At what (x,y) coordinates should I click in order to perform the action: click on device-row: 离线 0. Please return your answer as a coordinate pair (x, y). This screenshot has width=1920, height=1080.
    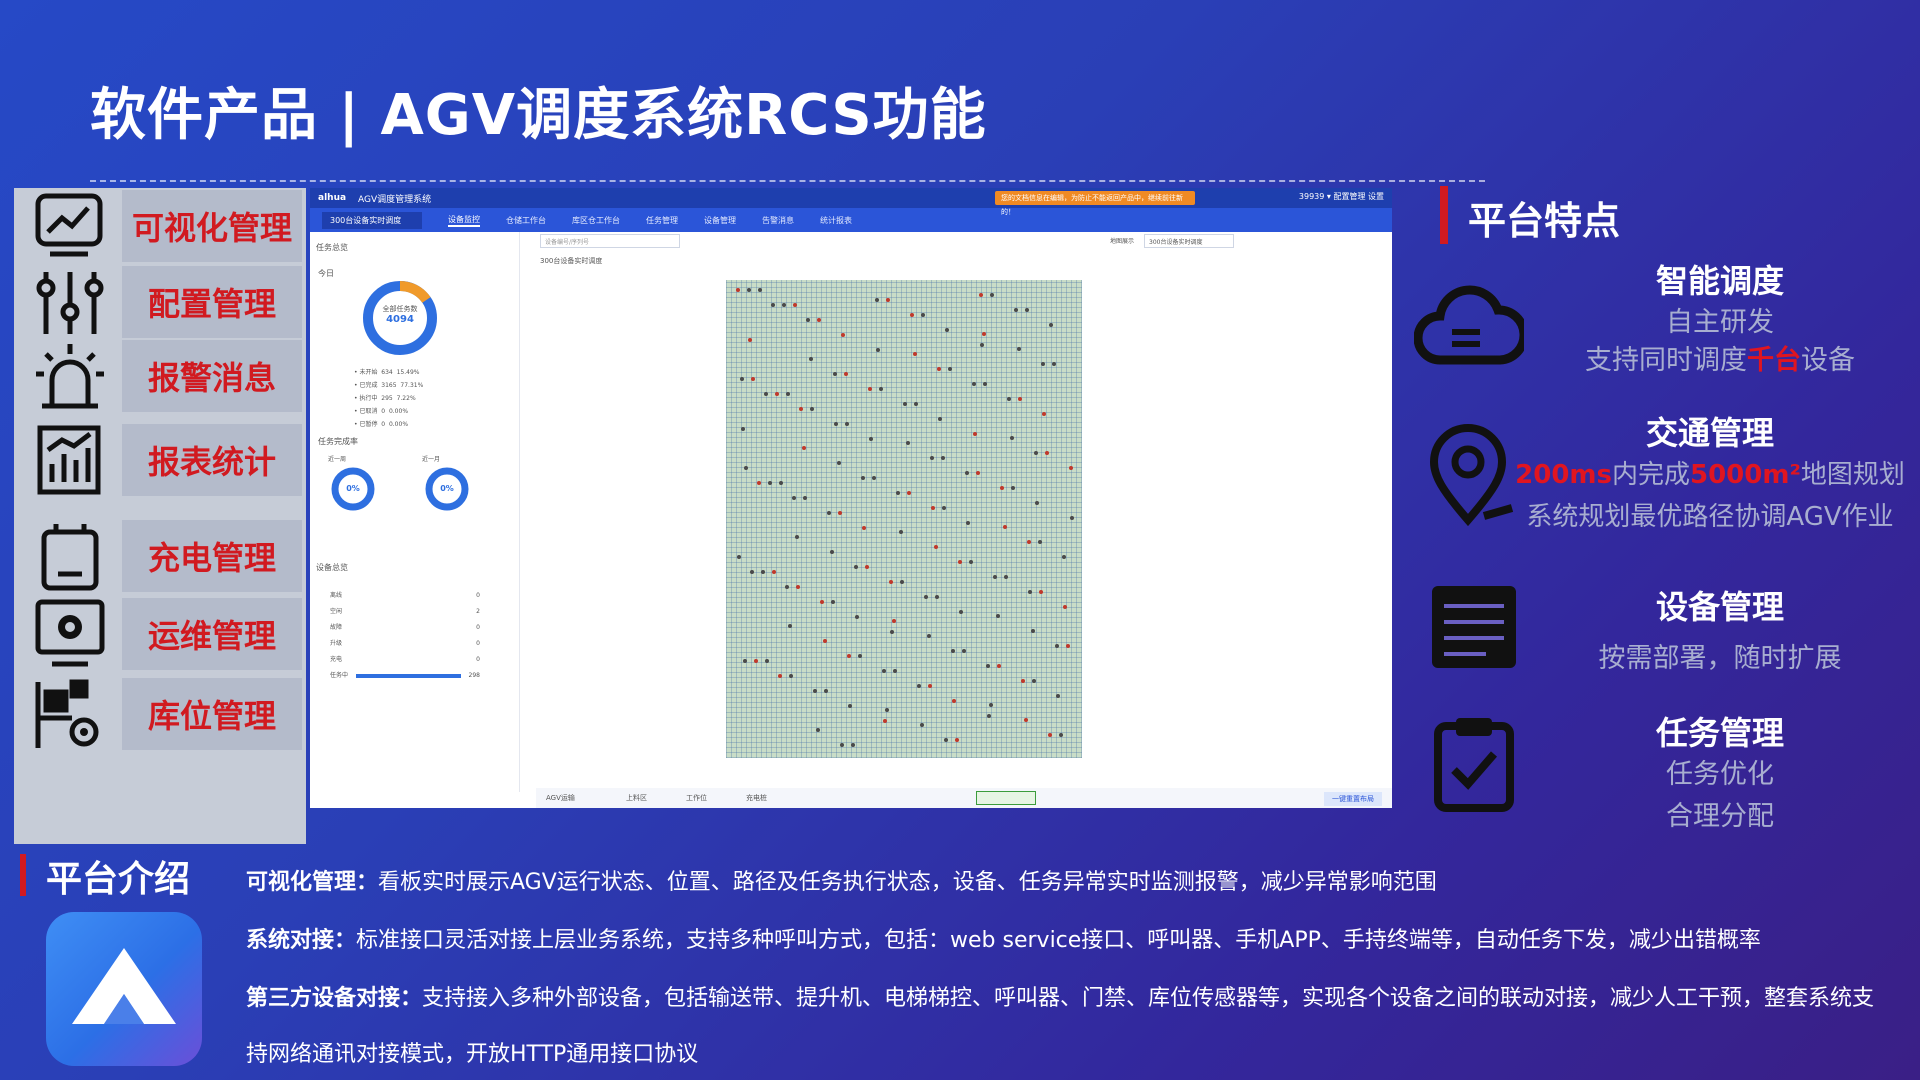
    Looking at the image, I should click on (405, 595).